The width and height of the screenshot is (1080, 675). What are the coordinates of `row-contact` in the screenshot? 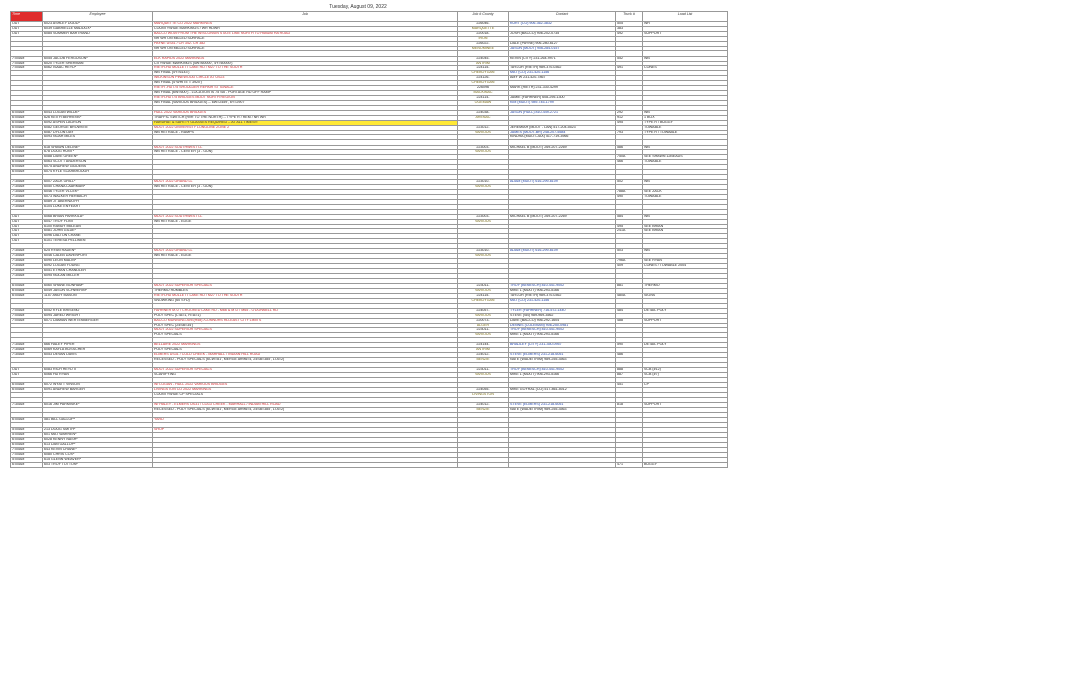 It's located at (562, 464).